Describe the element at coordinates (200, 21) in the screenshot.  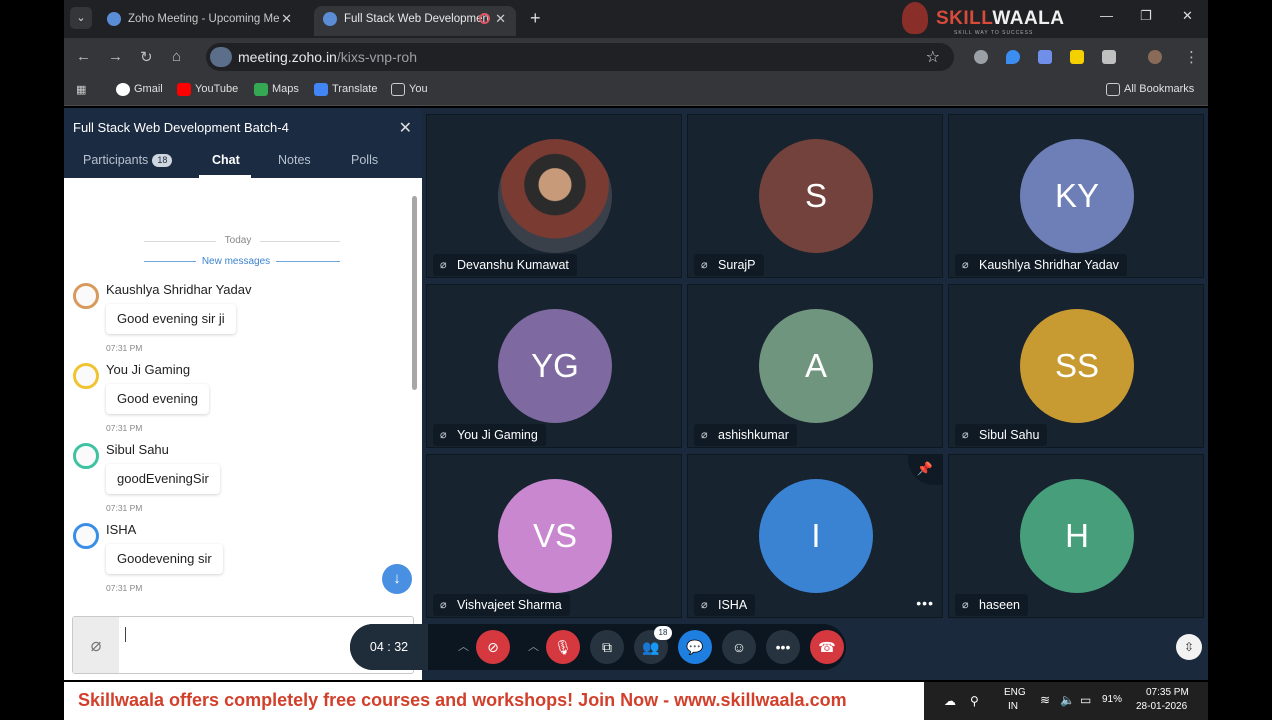
I see `tab-zoho-upcoming: Zoho Meeting - Upcoming Me ✕` at that location.